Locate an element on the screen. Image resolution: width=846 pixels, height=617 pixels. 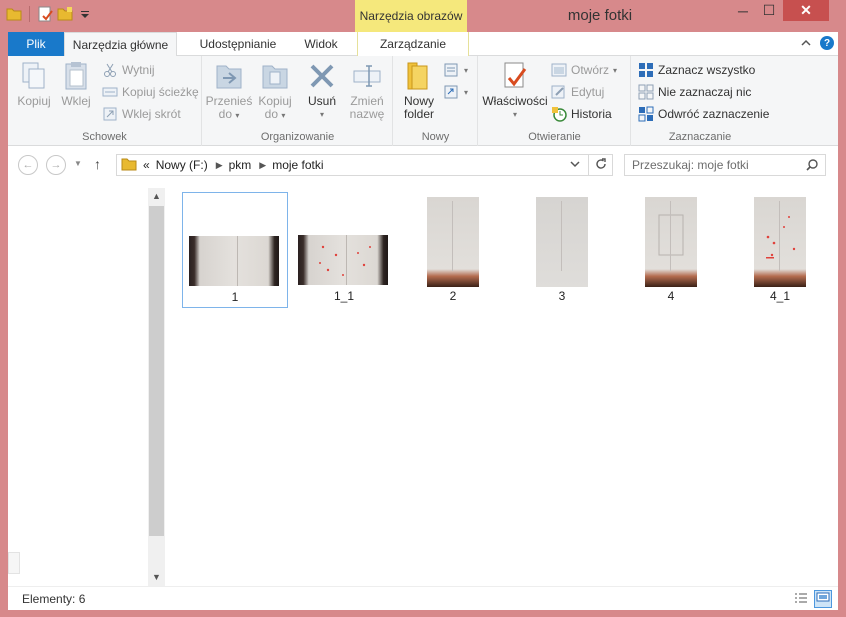
tab-view: Widok is located at coordinates (321, 44).